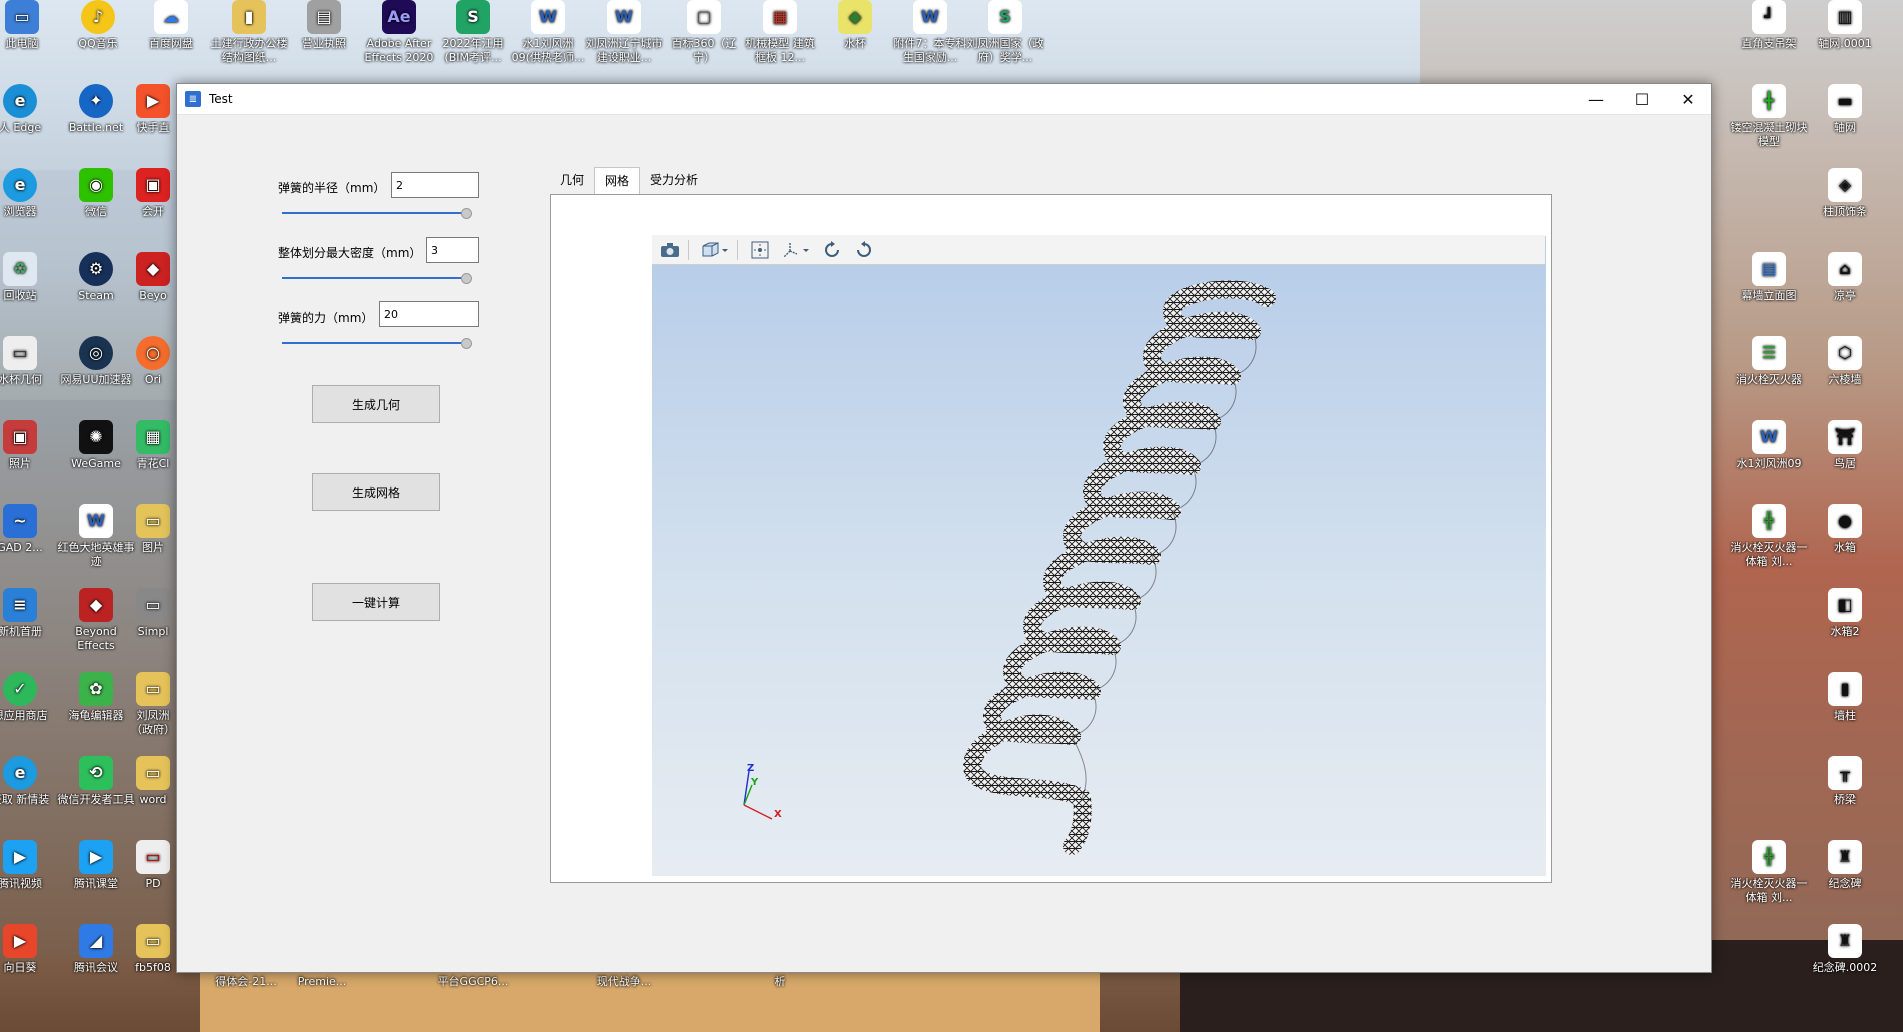  Describe the element at coordinates (864, 250) in the screenshot. I see `rotate-ccw-icon` at that location.